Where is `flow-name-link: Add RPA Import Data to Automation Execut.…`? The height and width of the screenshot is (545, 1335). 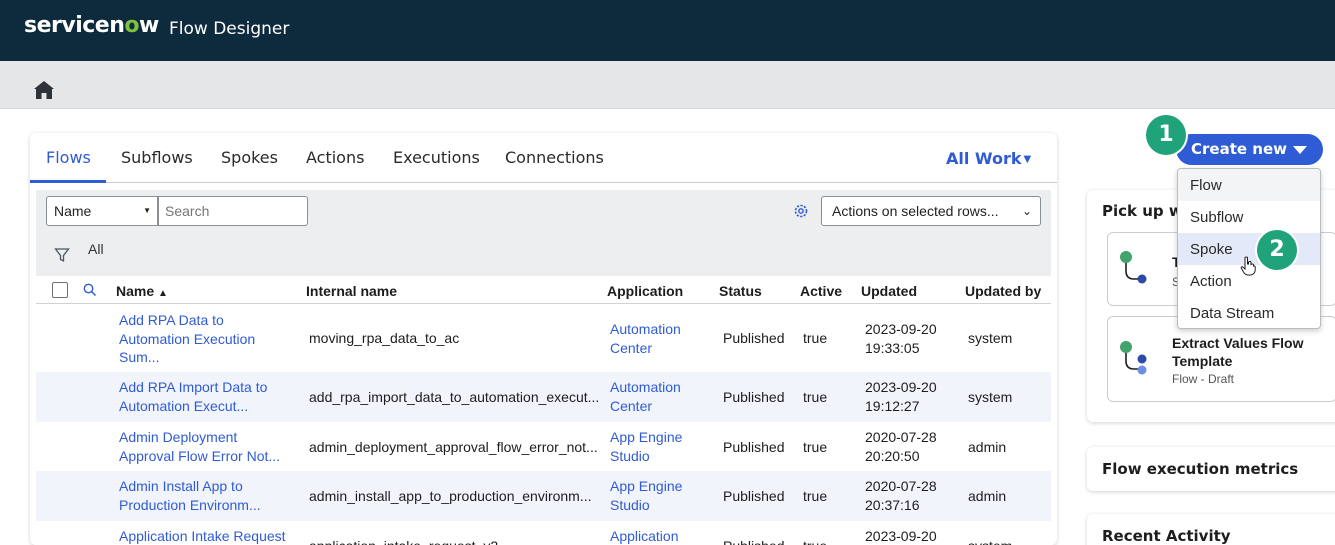
flow-name-link: Add RPA Import Data to Automation Execut.… is located at coordinates (193, 396).